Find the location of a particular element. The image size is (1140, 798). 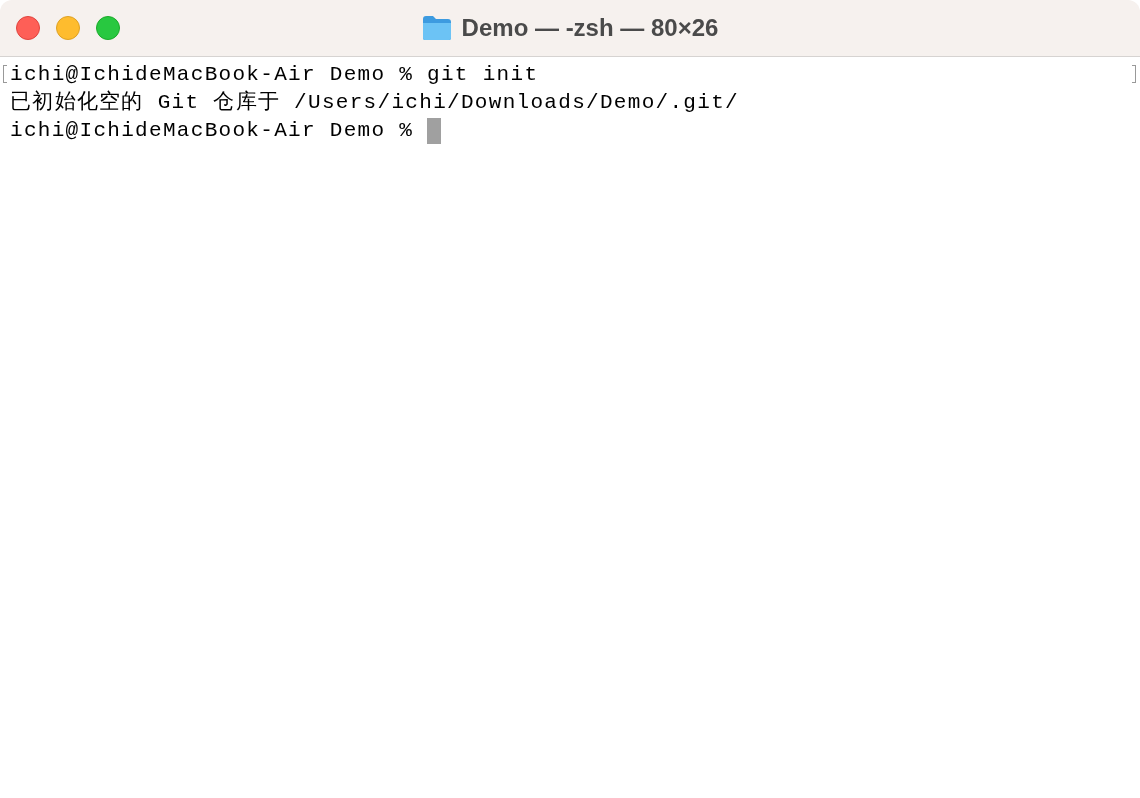

window-title: Demo — -zsh — 80×26 is located at coordinates (590, 28).